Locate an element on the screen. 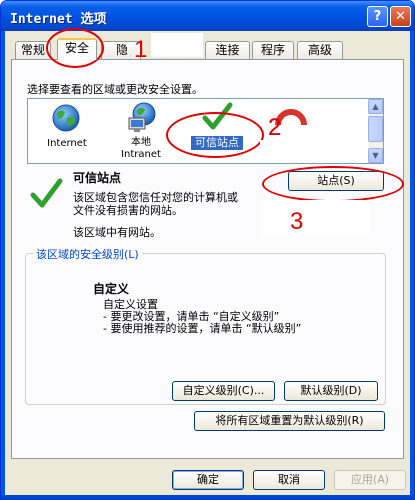 This screenshot has width=415, height=500. zone-internet is located at coordinates (66, 118).